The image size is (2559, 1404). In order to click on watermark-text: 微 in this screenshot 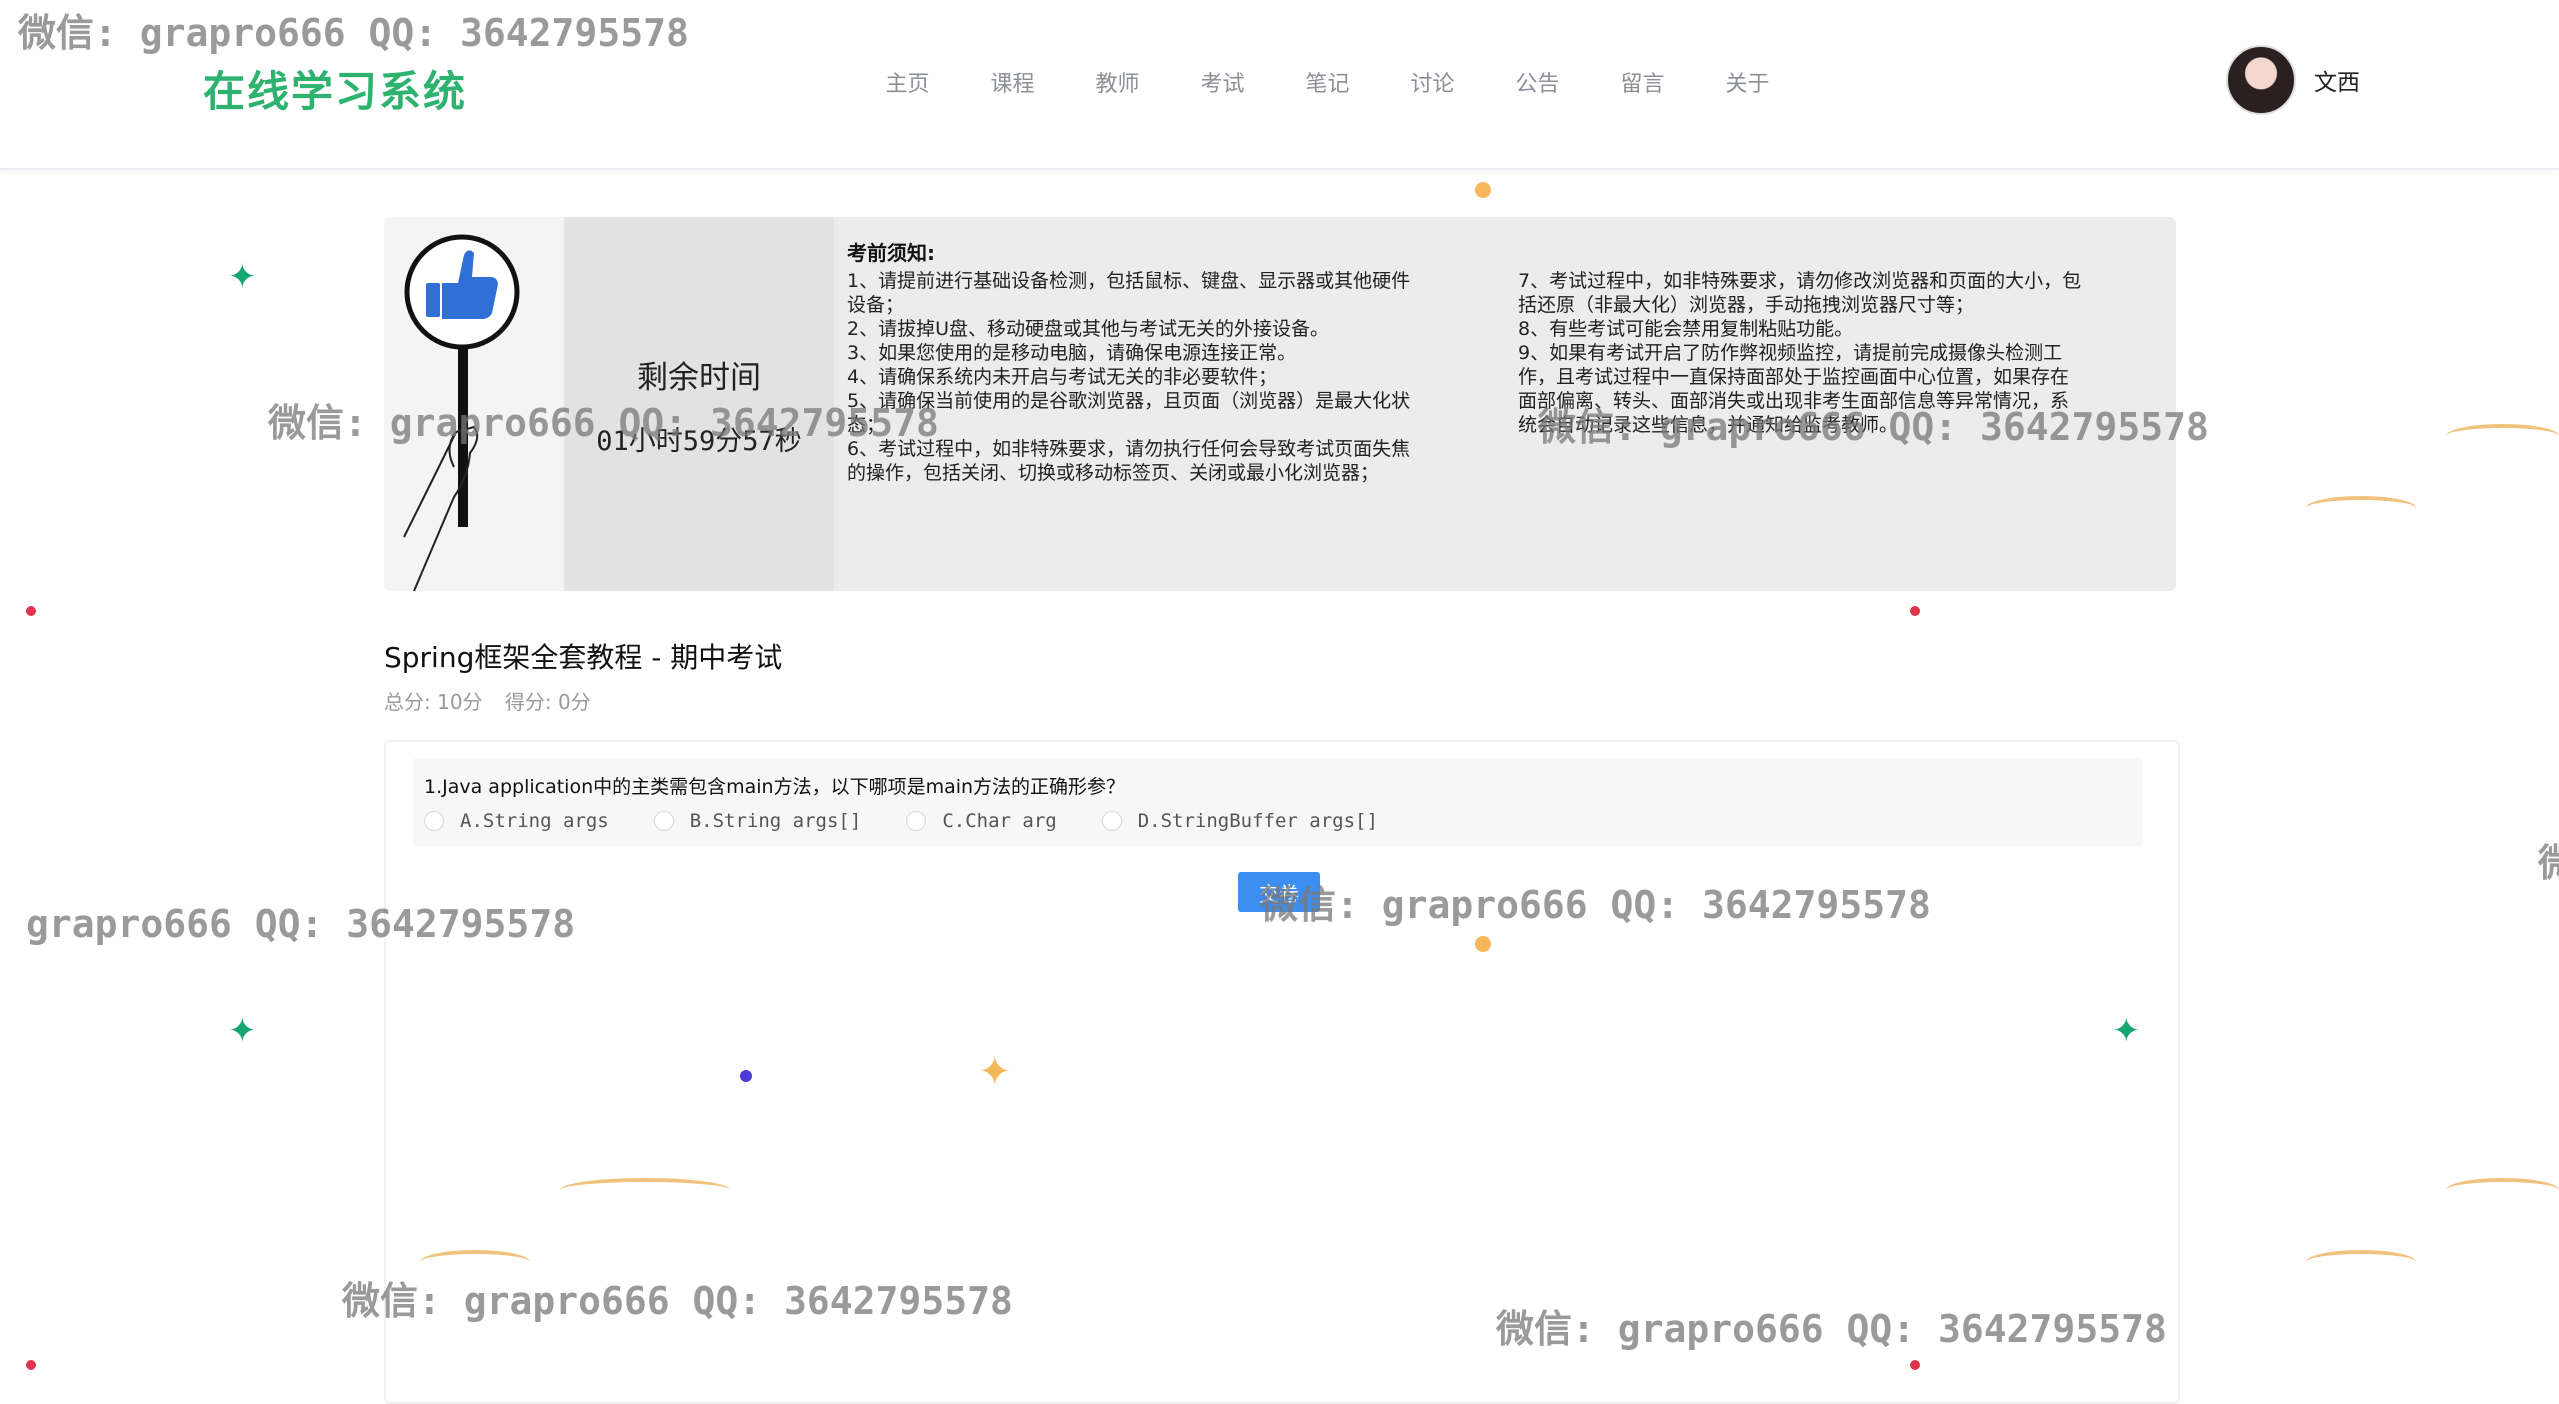, I will do `click(2548, 863)`.